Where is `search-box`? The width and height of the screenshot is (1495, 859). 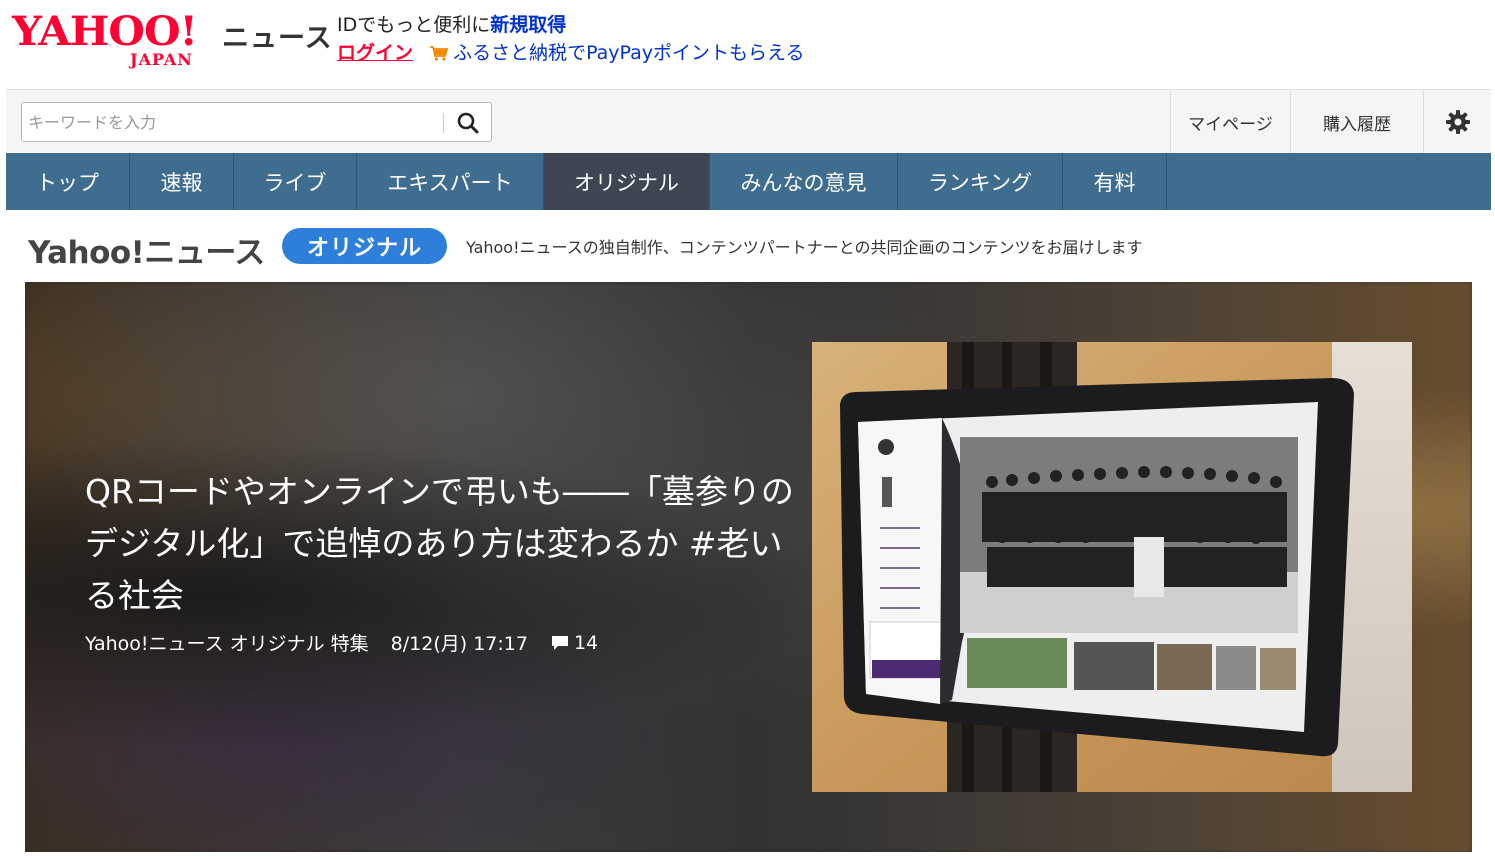 search-box is located at coordinates (256, 122).